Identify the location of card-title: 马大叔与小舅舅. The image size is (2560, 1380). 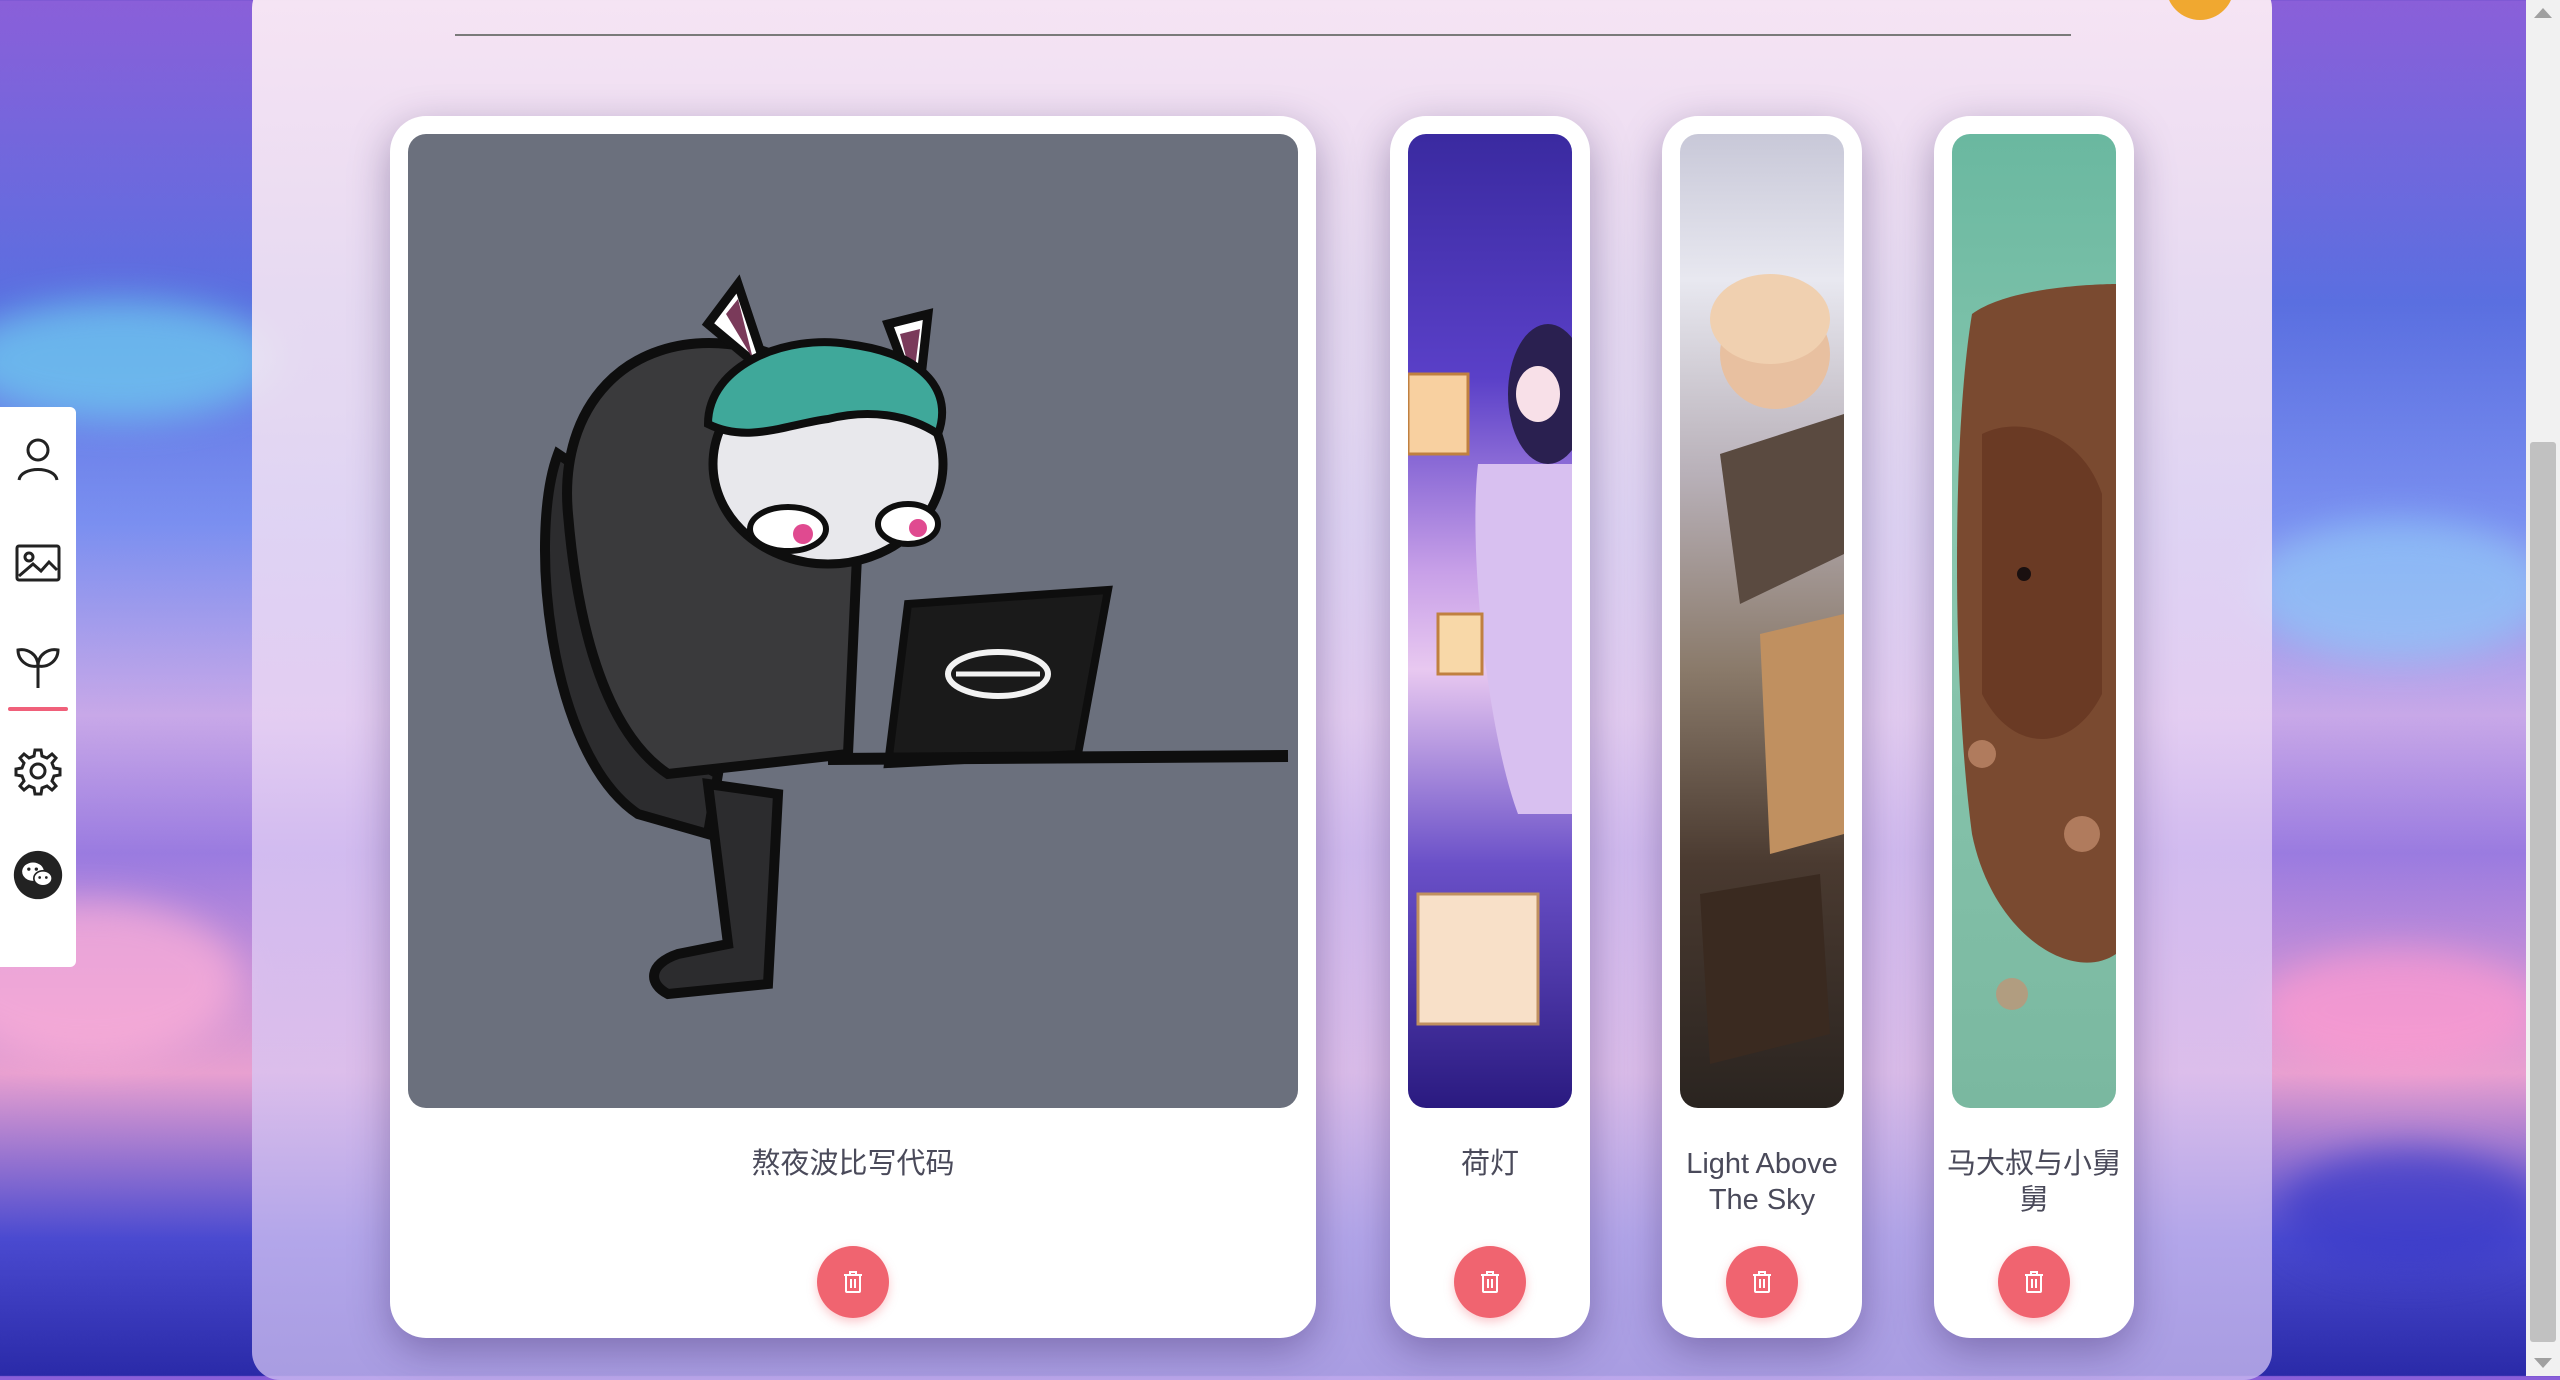
(2033, 1182).